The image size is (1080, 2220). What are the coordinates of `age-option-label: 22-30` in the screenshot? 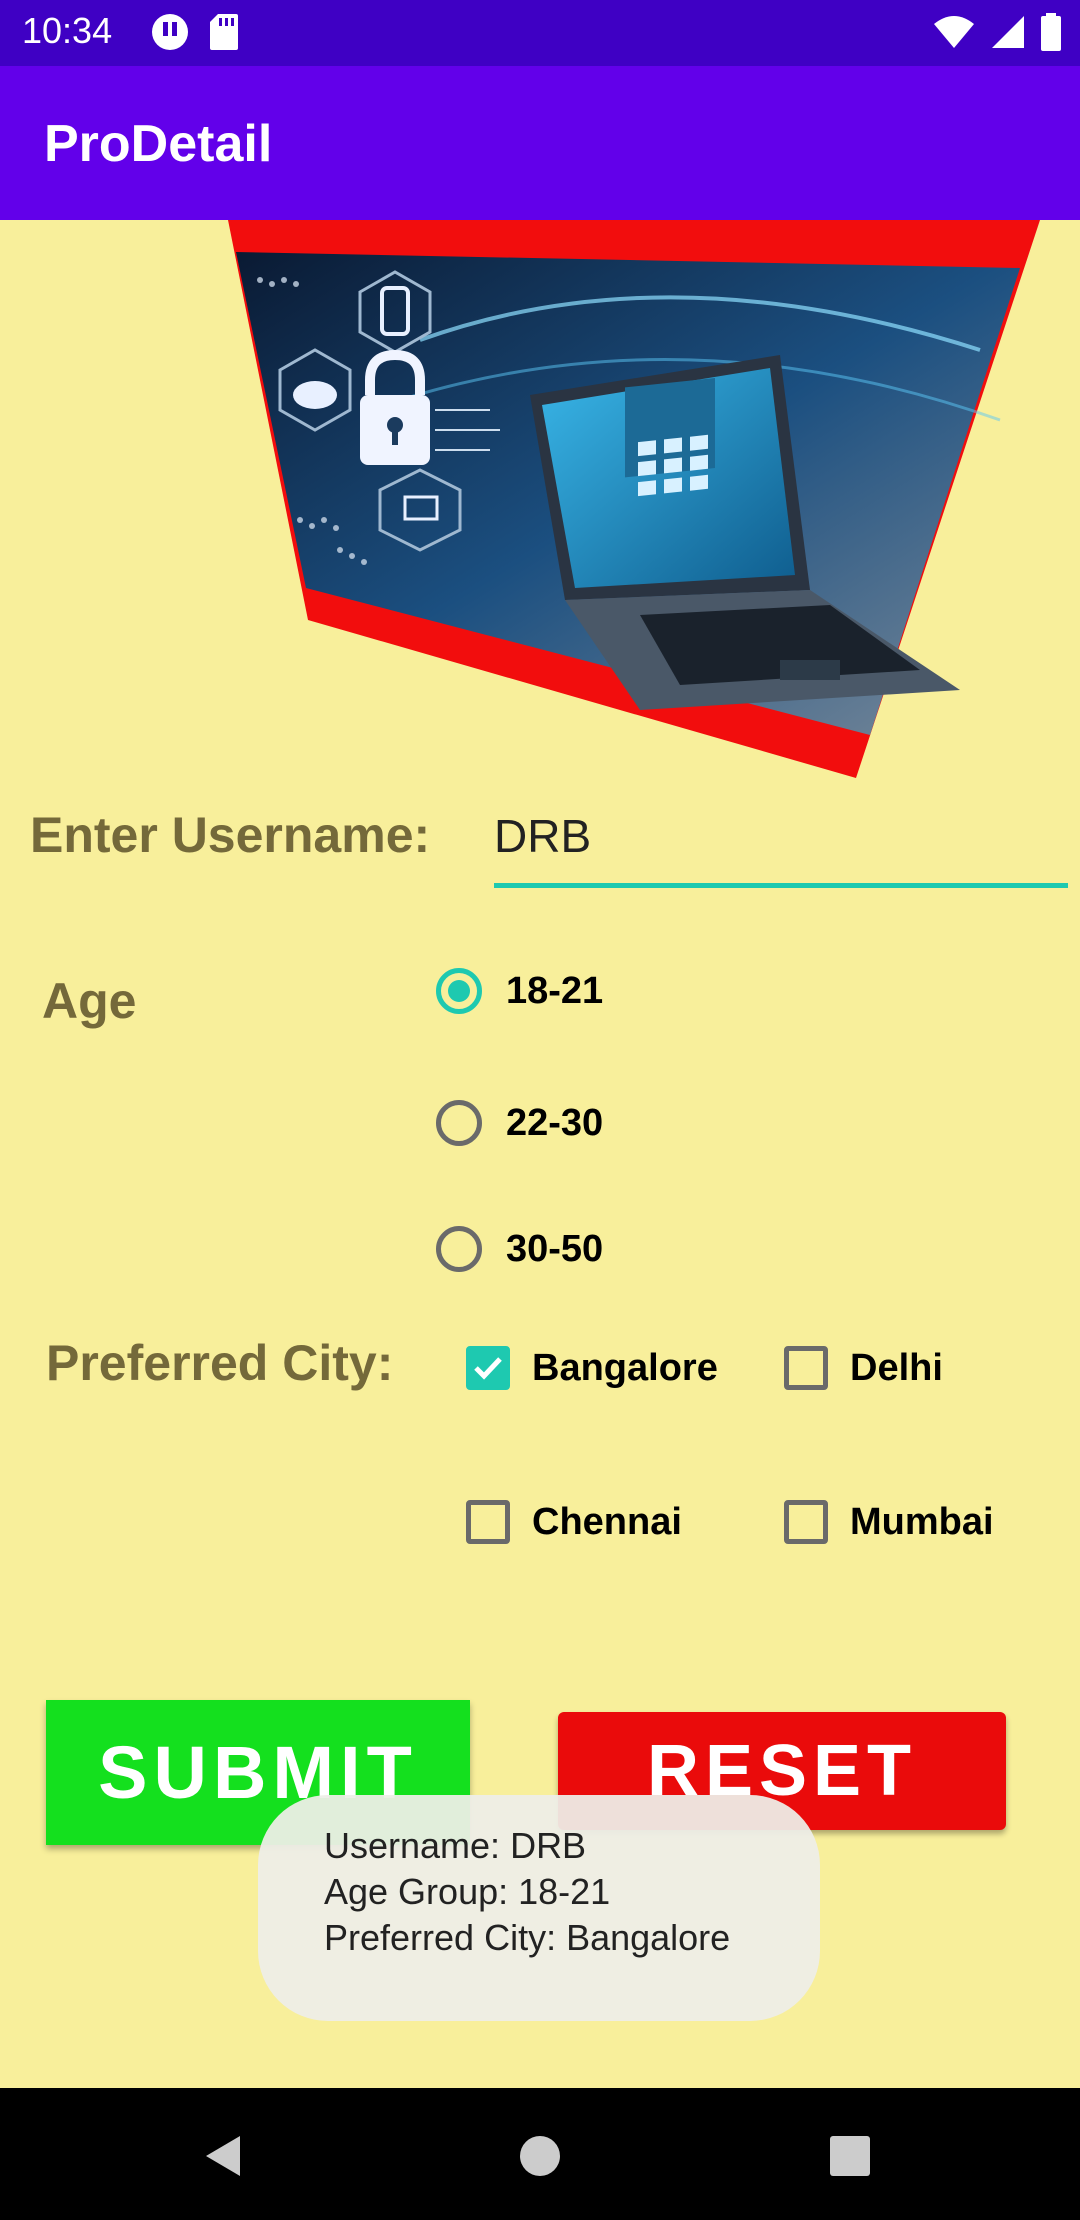 It's located at (555, 1122).